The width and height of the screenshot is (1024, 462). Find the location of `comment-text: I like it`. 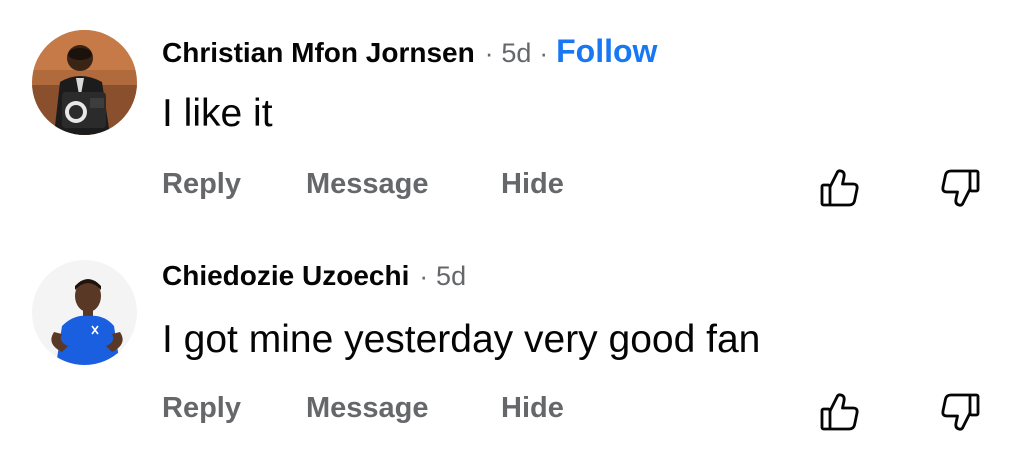

comment-text: I like it is located at coordinates (217, 113).